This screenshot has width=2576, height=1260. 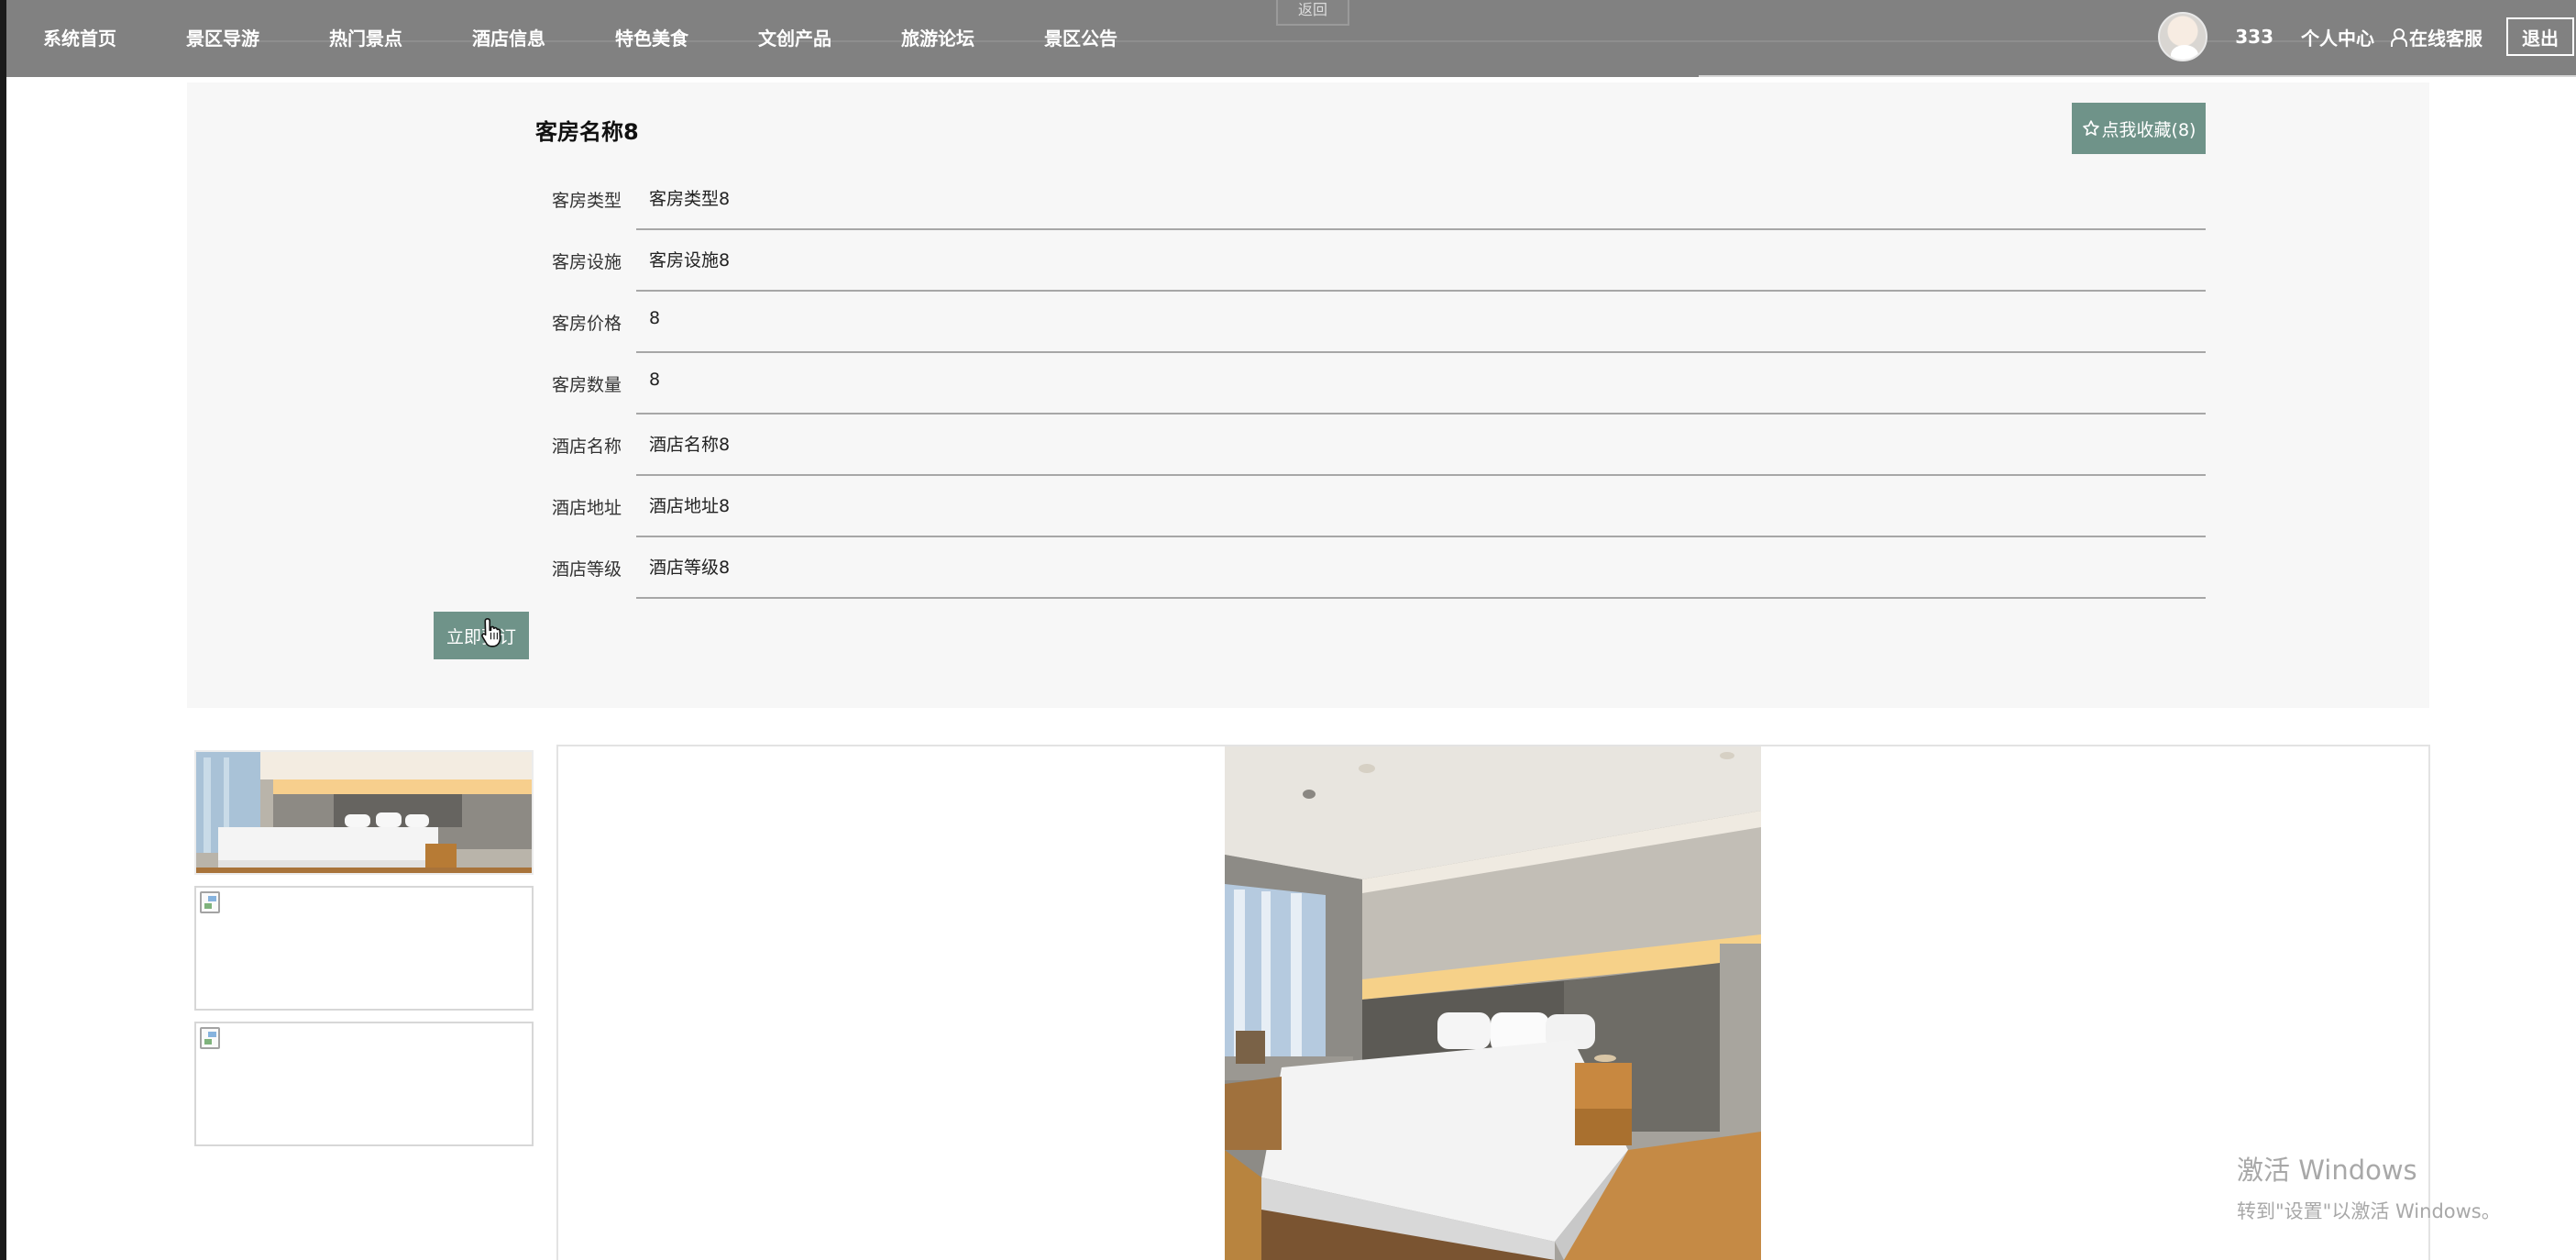 I want to click on info-label: 客房数量, so click(x=586, y=385).